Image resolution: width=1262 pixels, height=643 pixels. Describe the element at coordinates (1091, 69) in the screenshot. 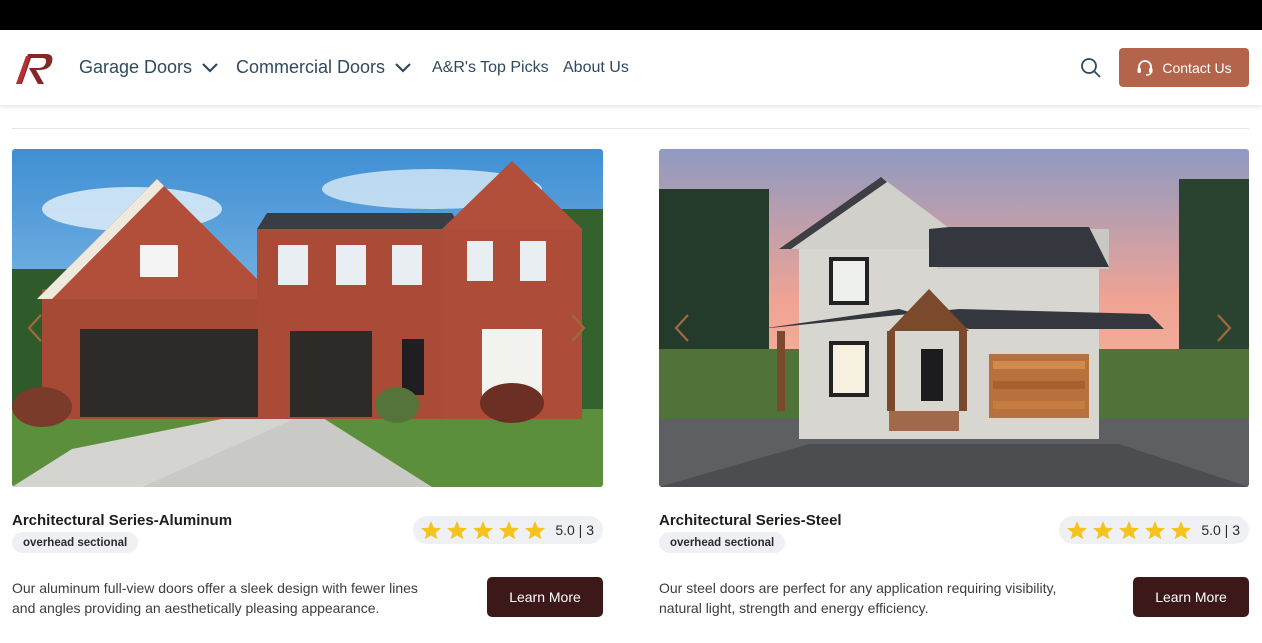

I see `search-icon` at that location.